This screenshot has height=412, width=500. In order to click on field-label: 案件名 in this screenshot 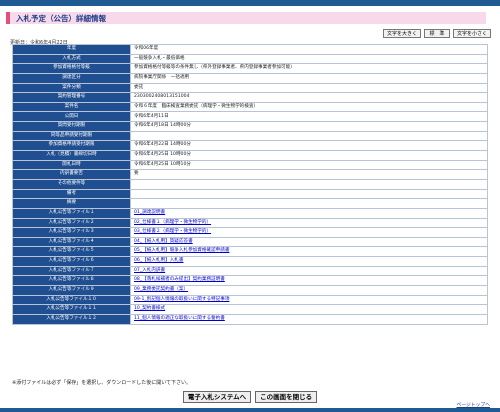, I will do `click(71, 107)`.